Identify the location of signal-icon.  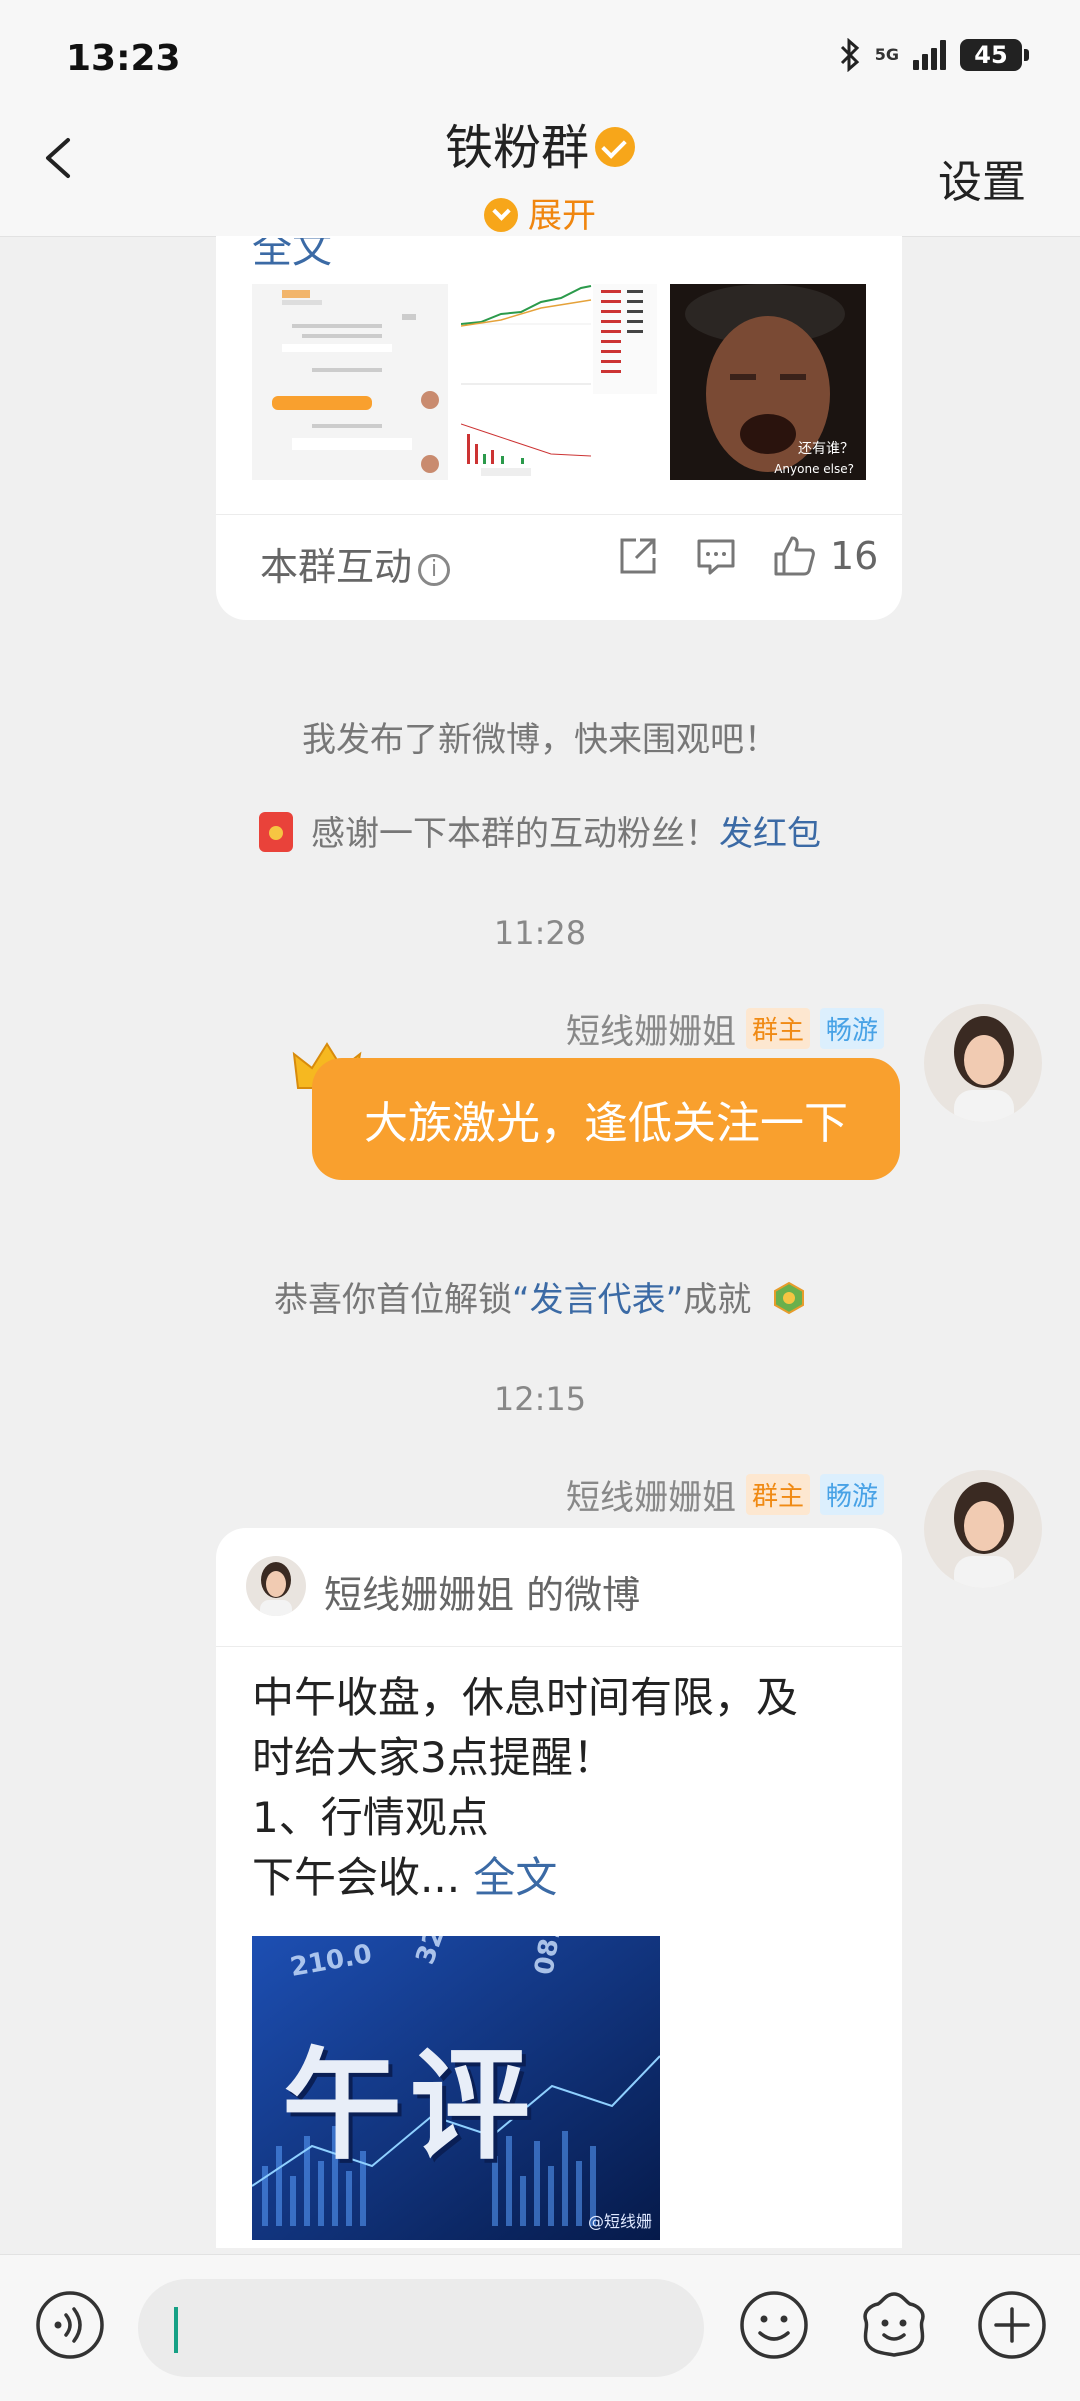
(929, 55).